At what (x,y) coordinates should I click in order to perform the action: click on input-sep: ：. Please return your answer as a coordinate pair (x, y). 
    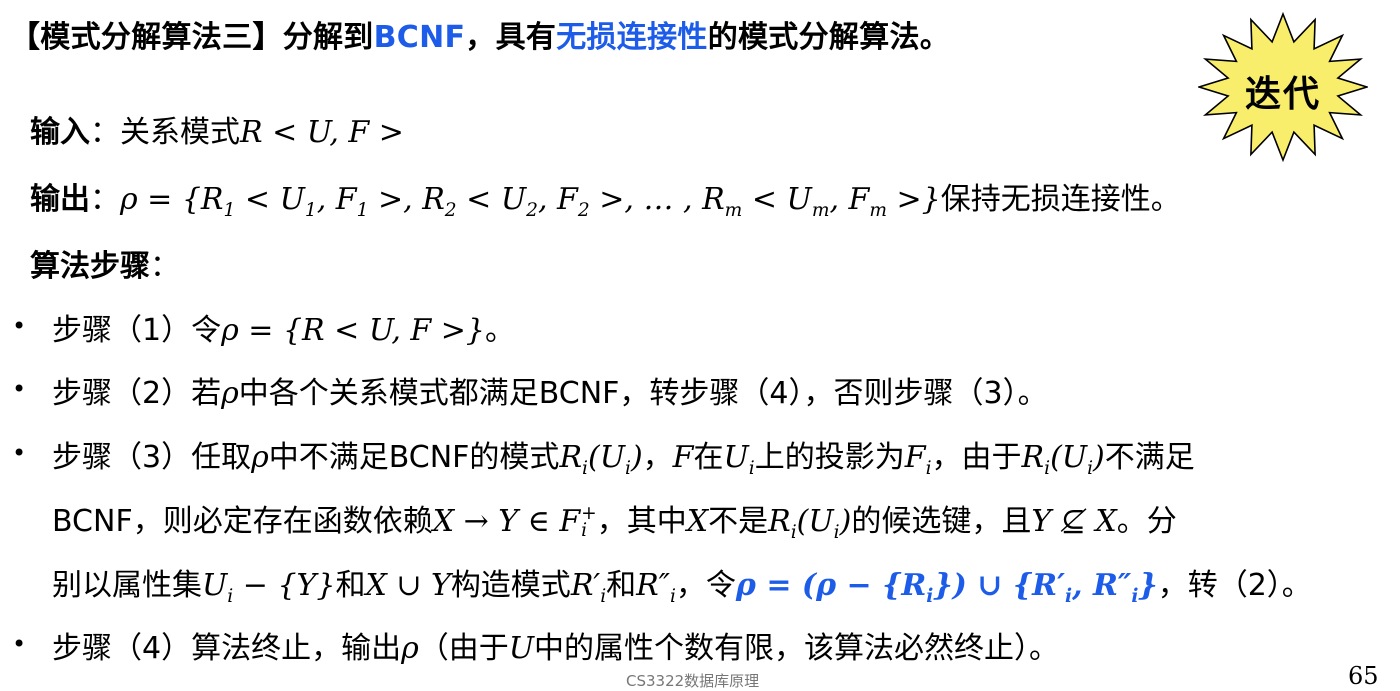
    Looking at the image, I should click on (105, 132).